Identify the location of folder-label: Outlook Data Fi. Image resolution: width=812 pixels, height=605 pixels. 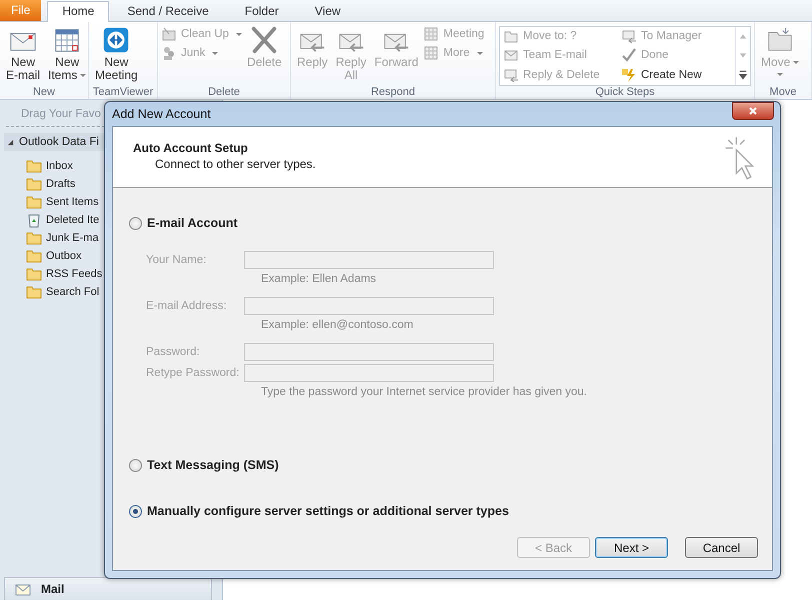
(59, 142).